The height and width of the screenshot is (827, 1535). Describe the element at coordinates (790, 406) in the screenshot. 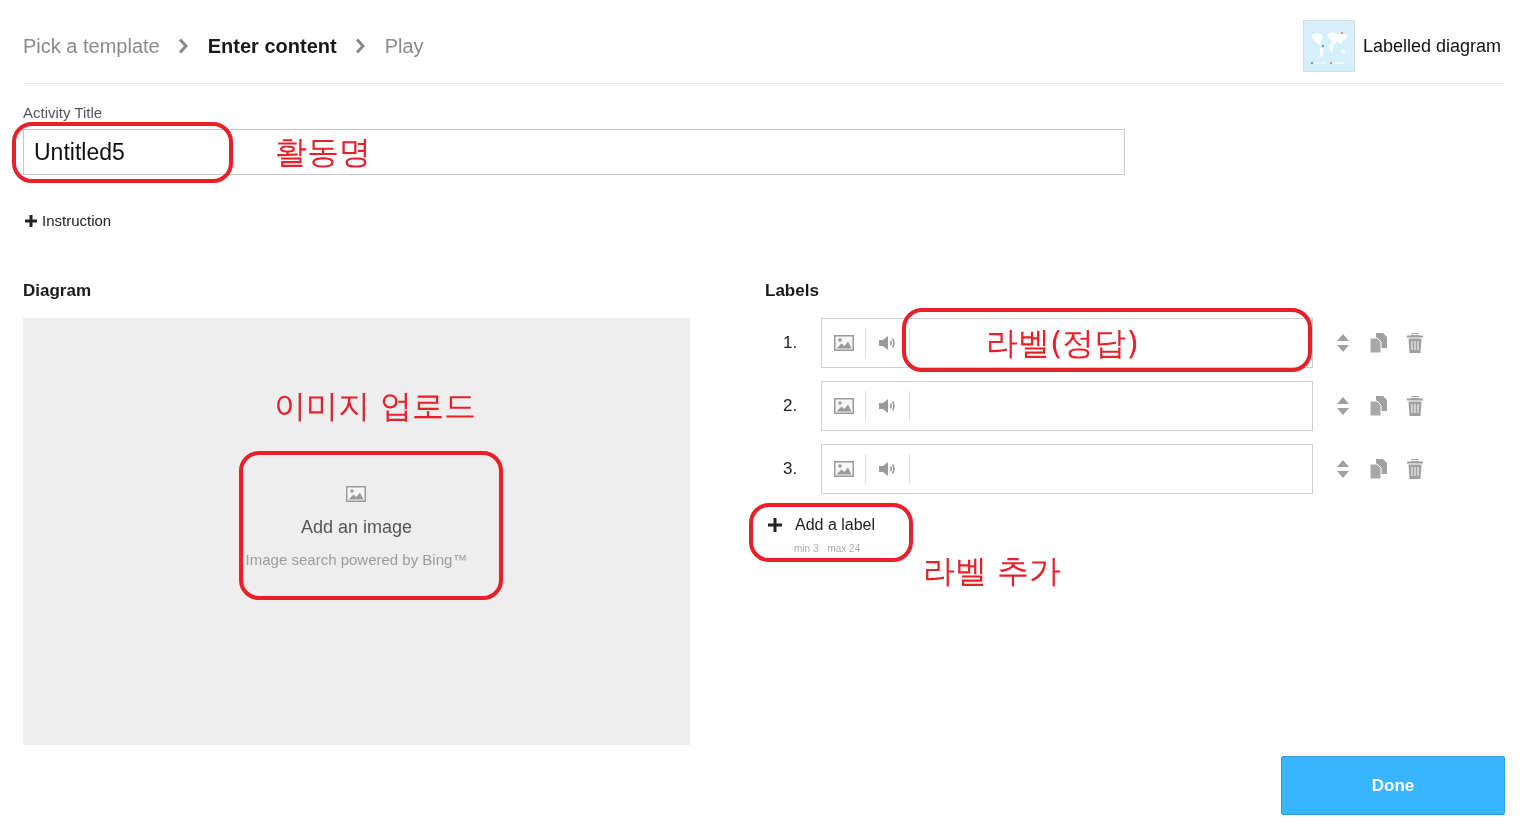

I see `row-number: 2.` at that location.